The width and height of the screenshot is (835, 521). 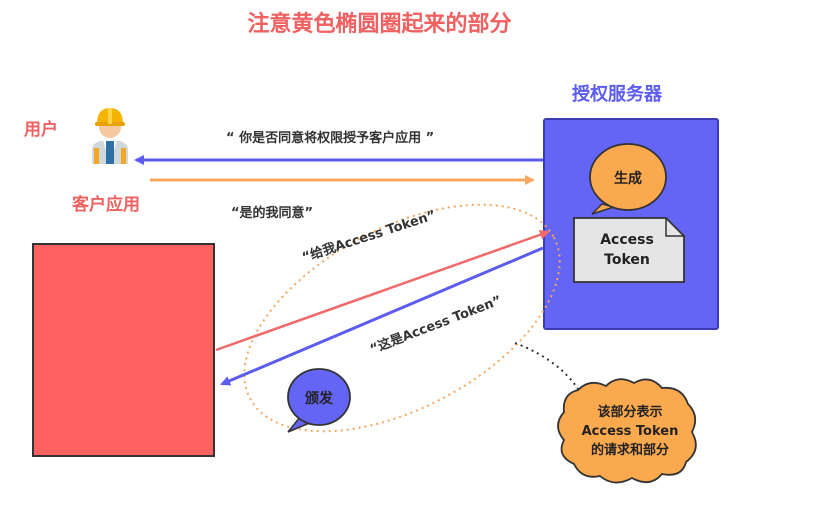 I want to click on token-line-2: Token, so click(x=627, y=260).